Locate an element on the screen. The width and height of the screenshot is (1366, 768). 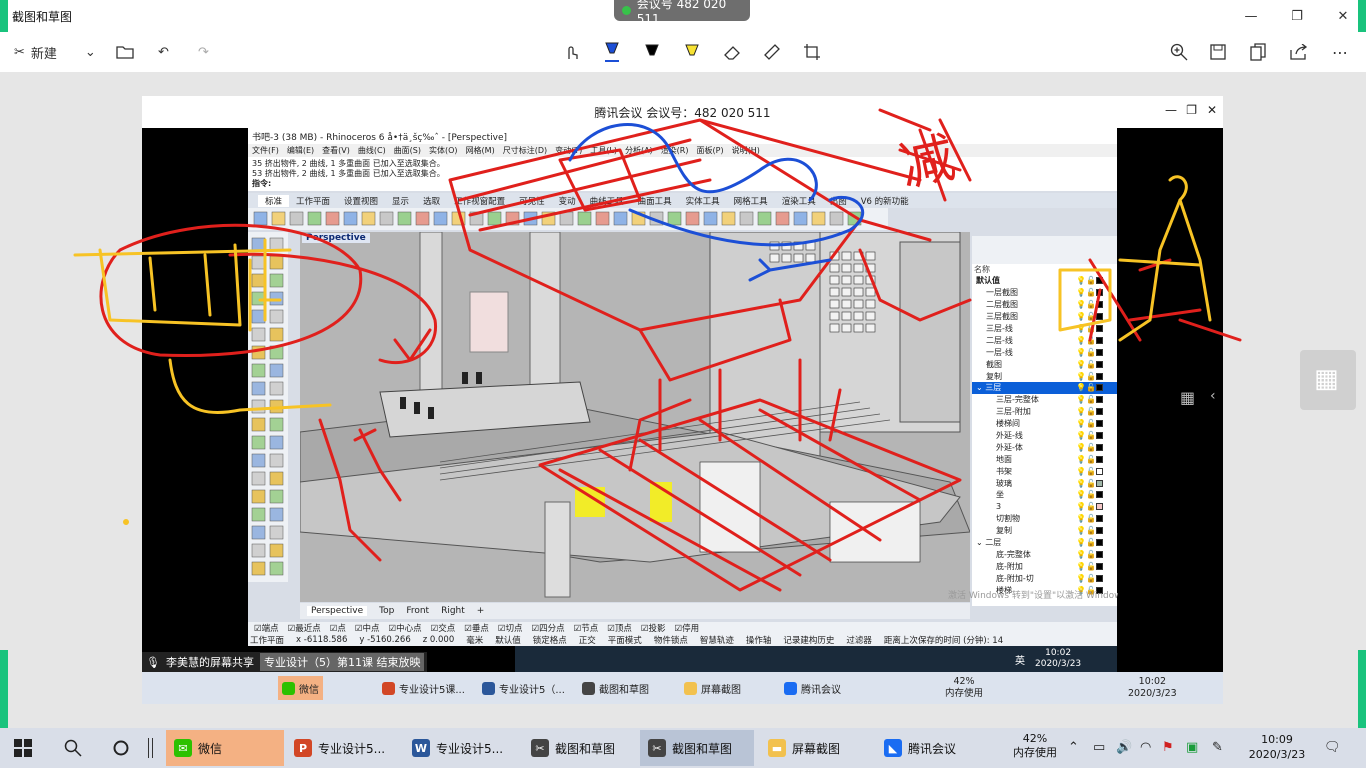
wifi-icon: ◠ is located at coordinates (1145, 747).